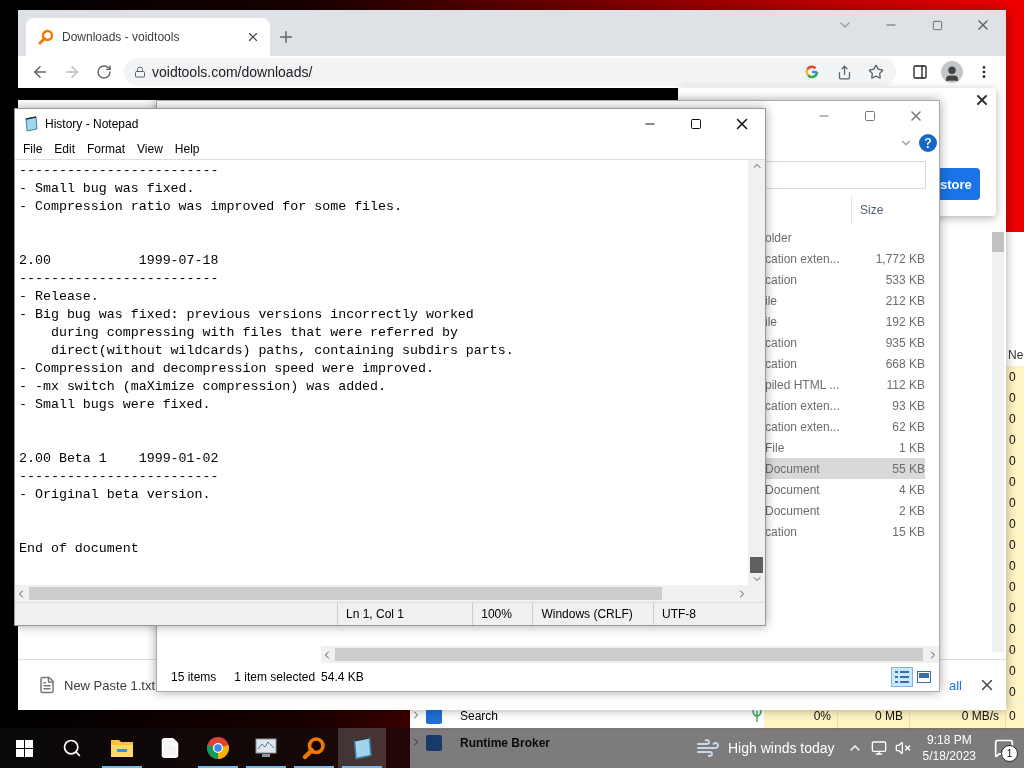 The width and height of the screenshot is (1024, 768). Describe the element at coordinates (960, 184) in the screenshot. I see `store-button: store` at that location.